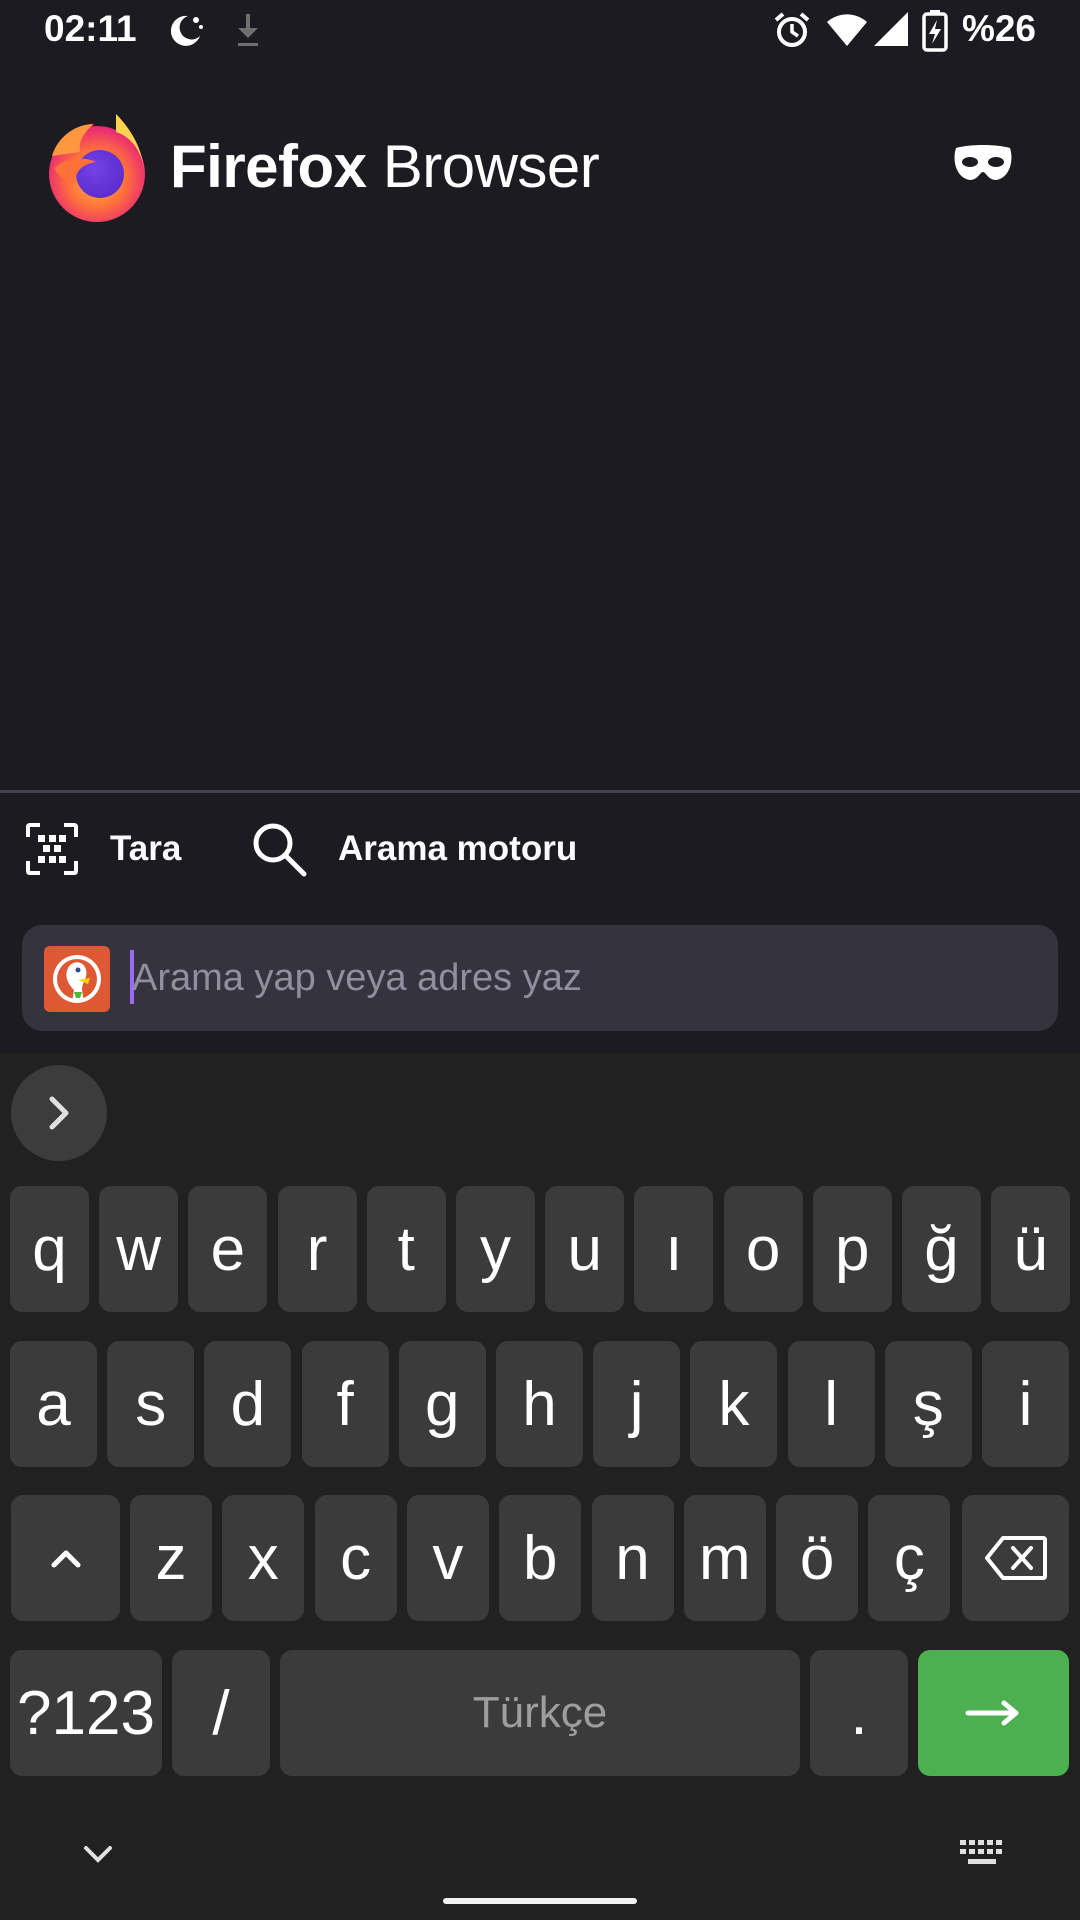 The width and height of the screenshot is (1080, 1920). What do you see at coordinates (171, 1558) in the screenshot?
I see `key-z: z` at bounding box center [171, 1558].